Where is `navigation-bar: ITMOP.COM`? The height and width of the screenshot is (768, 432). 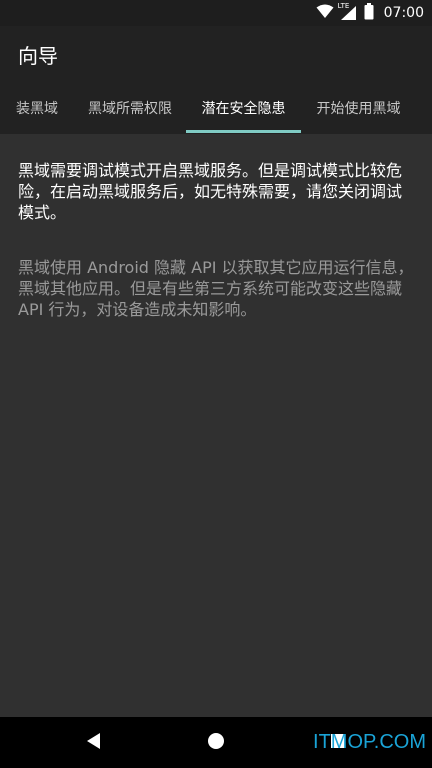 navigation-bar: ITMOP.COM is located at coordinates (216, 742).